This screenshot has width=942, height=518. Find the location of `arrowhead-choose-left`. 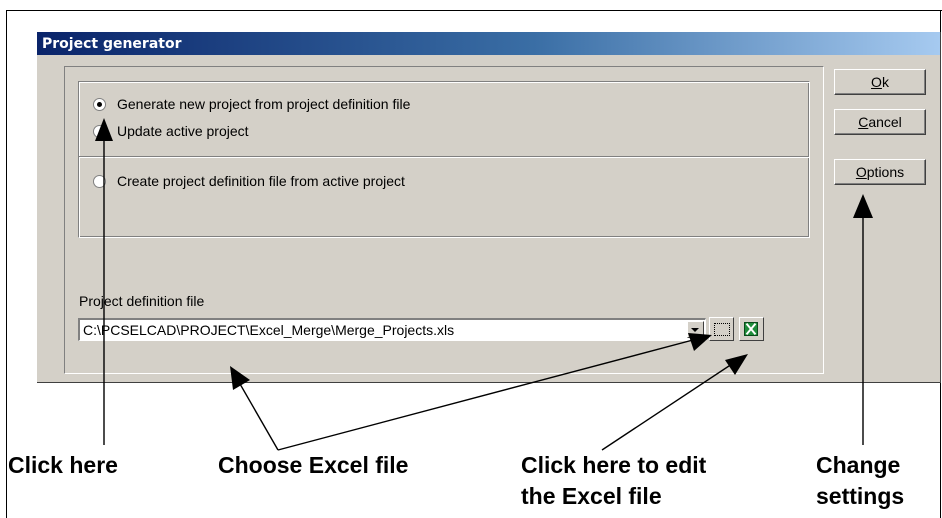

arrowhead-choose-left is located at coordinates (240, 378).